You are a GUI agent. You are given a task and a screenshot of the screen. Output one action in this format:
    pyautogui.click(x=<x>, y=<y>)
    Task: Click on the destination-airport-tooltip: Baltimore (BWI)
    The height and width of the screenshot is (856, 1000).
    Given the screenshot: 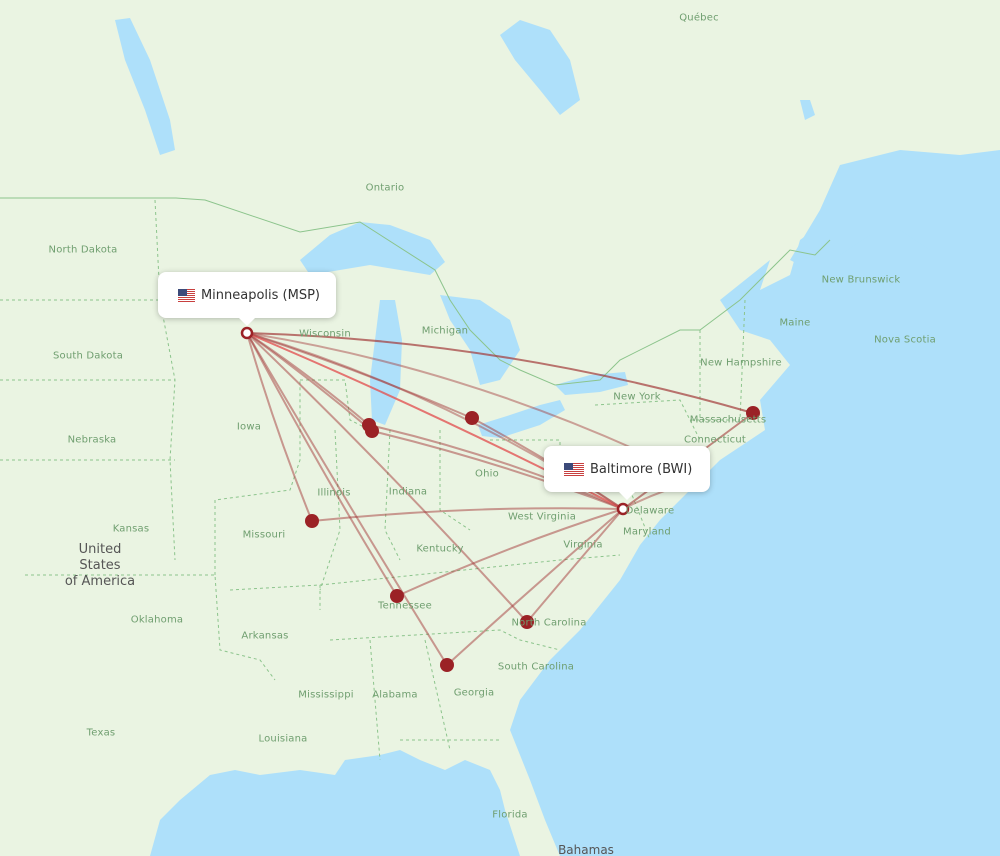 What is the action you would take?
    pyautogui.click(x=627, y=473)
    